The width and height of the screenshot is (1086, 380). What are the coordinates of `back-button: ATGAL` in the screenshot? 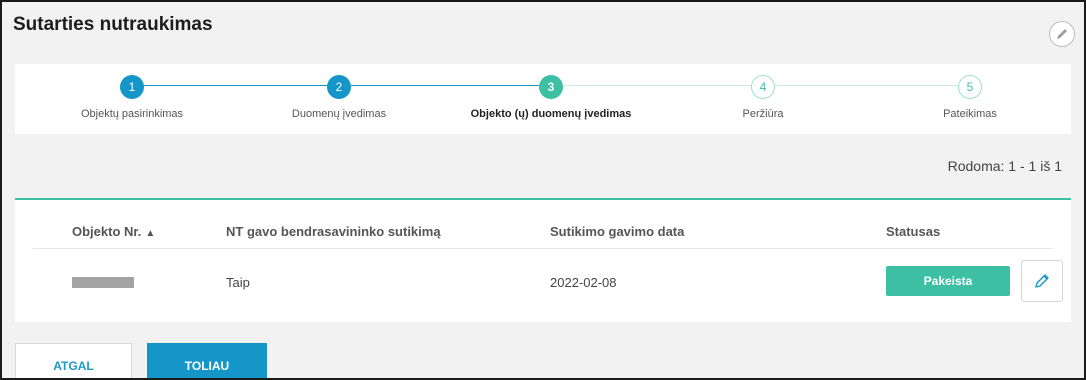 It's located at (73, 360).